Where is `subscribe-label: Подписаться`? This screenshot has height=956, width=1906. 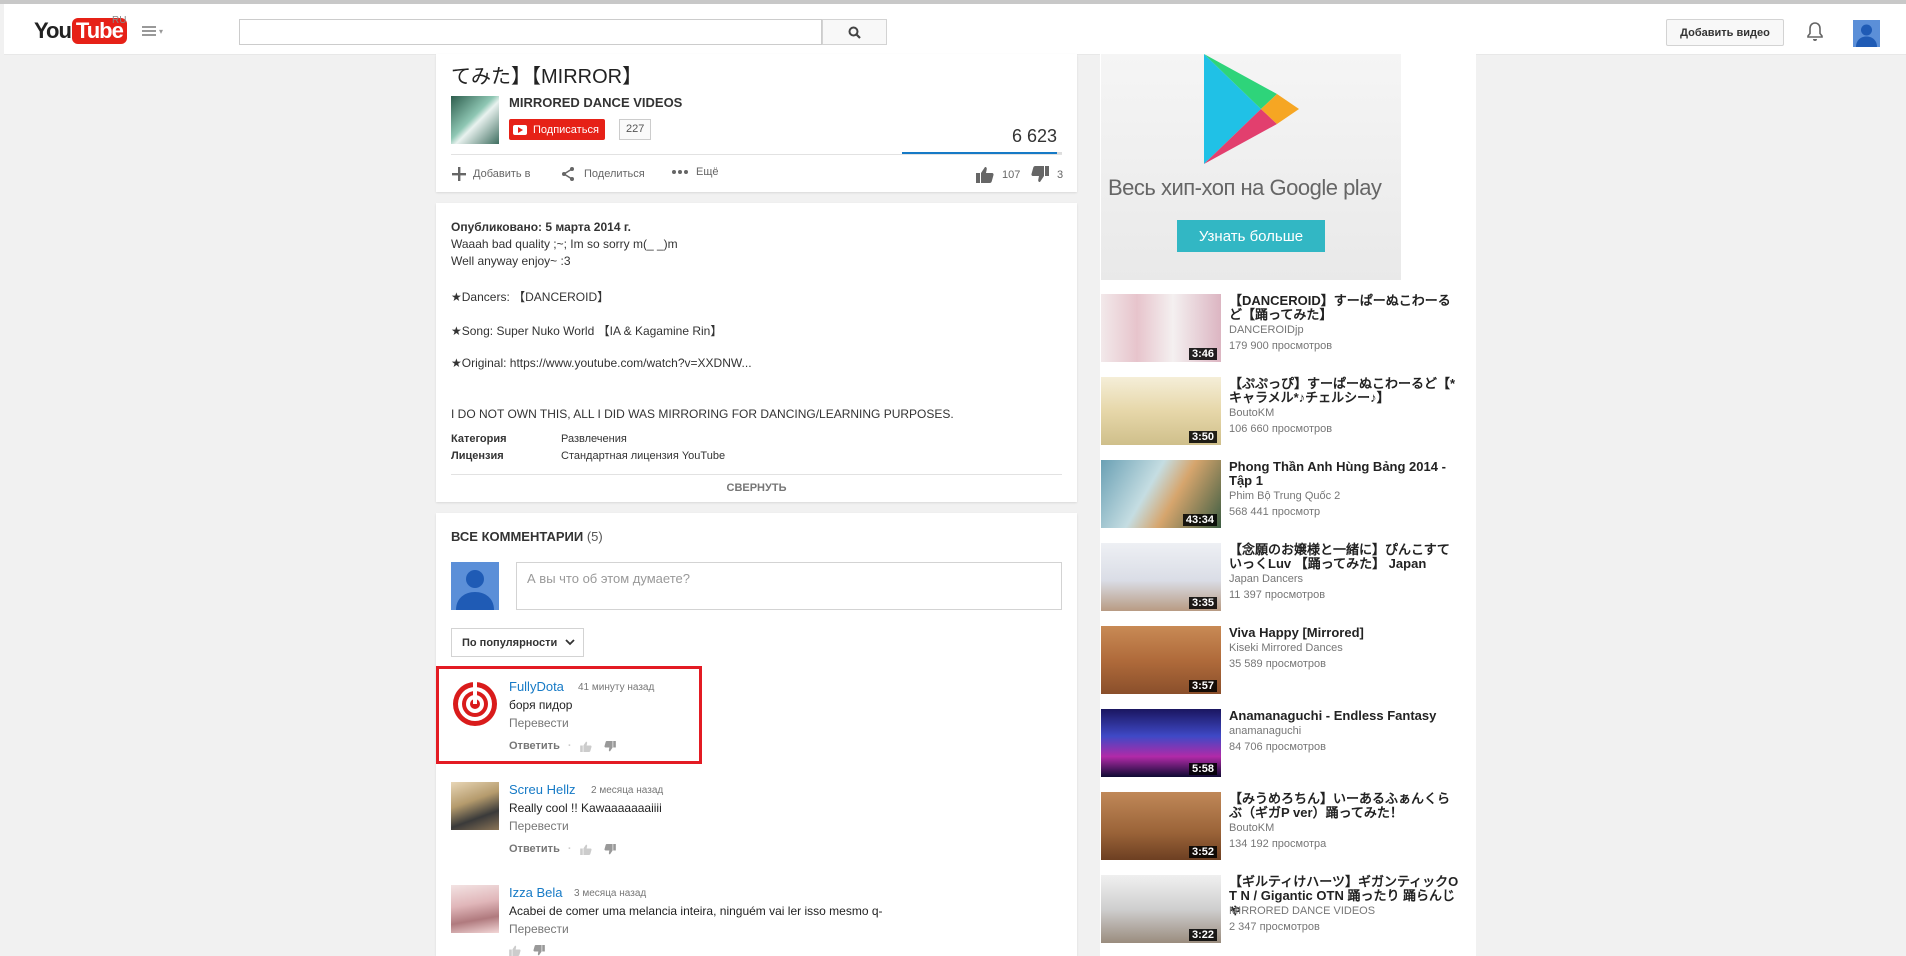
subscribe-label: Подписаться is located at coordinates (566, 129).